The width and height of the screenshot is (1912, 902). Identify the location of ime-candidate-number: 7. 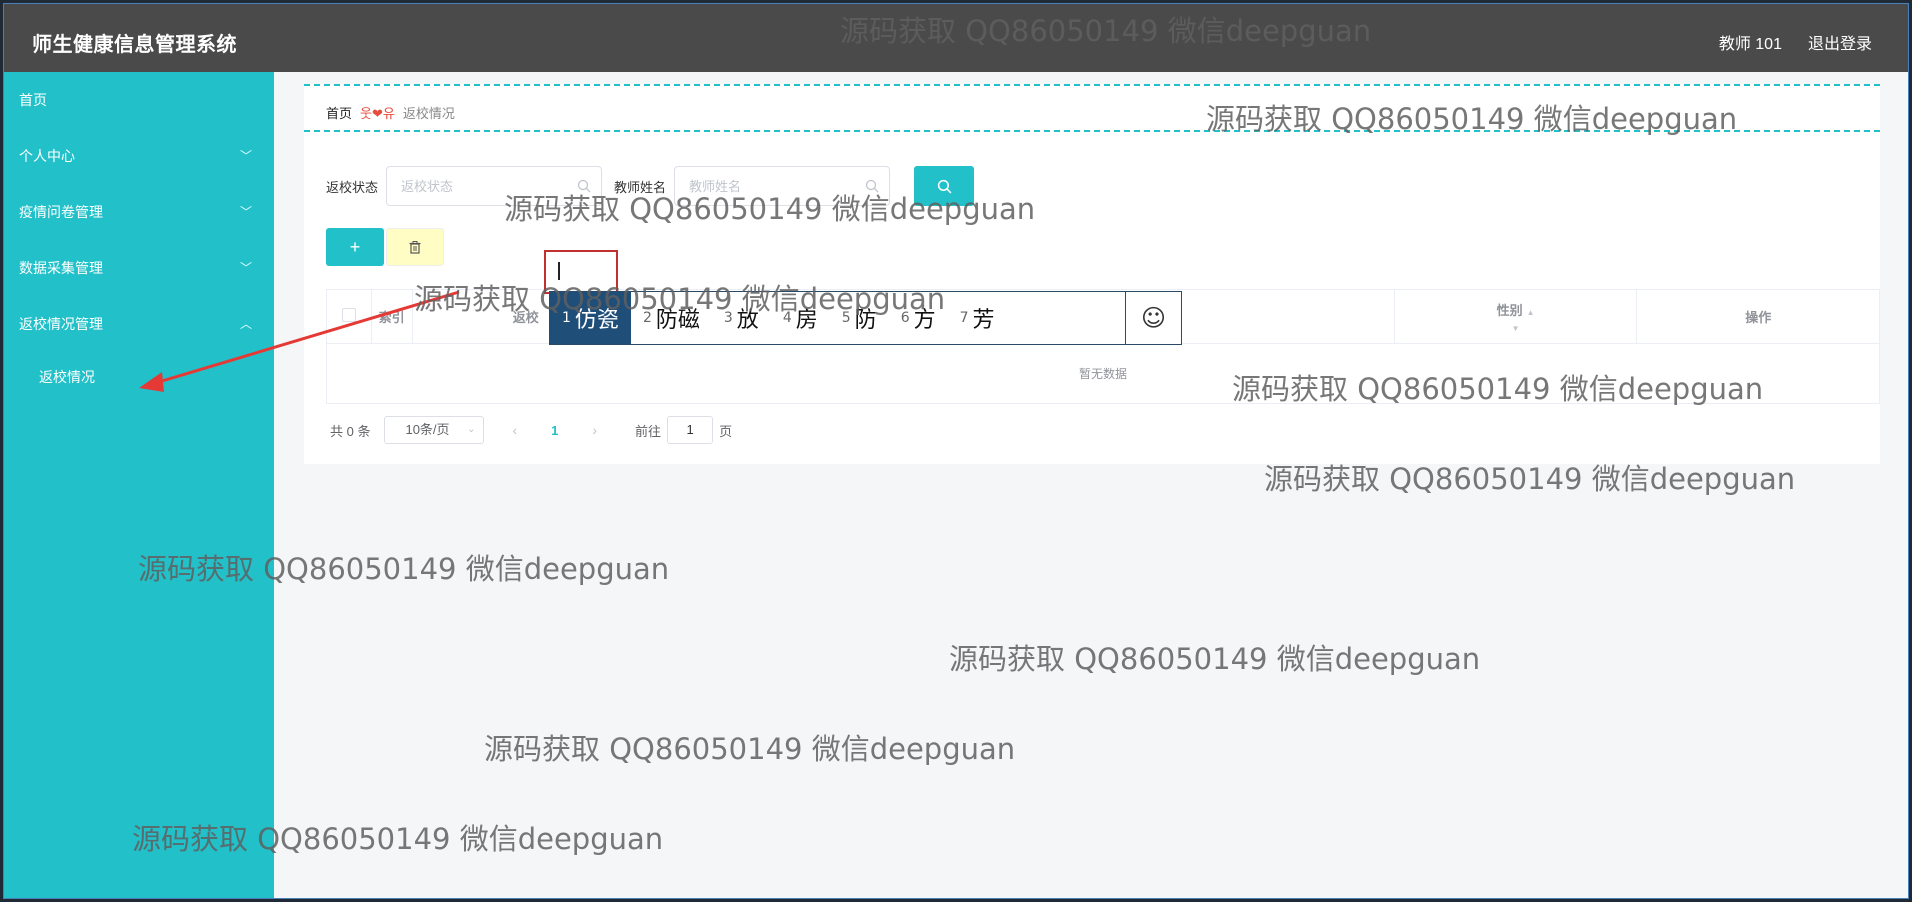
(964, 318).